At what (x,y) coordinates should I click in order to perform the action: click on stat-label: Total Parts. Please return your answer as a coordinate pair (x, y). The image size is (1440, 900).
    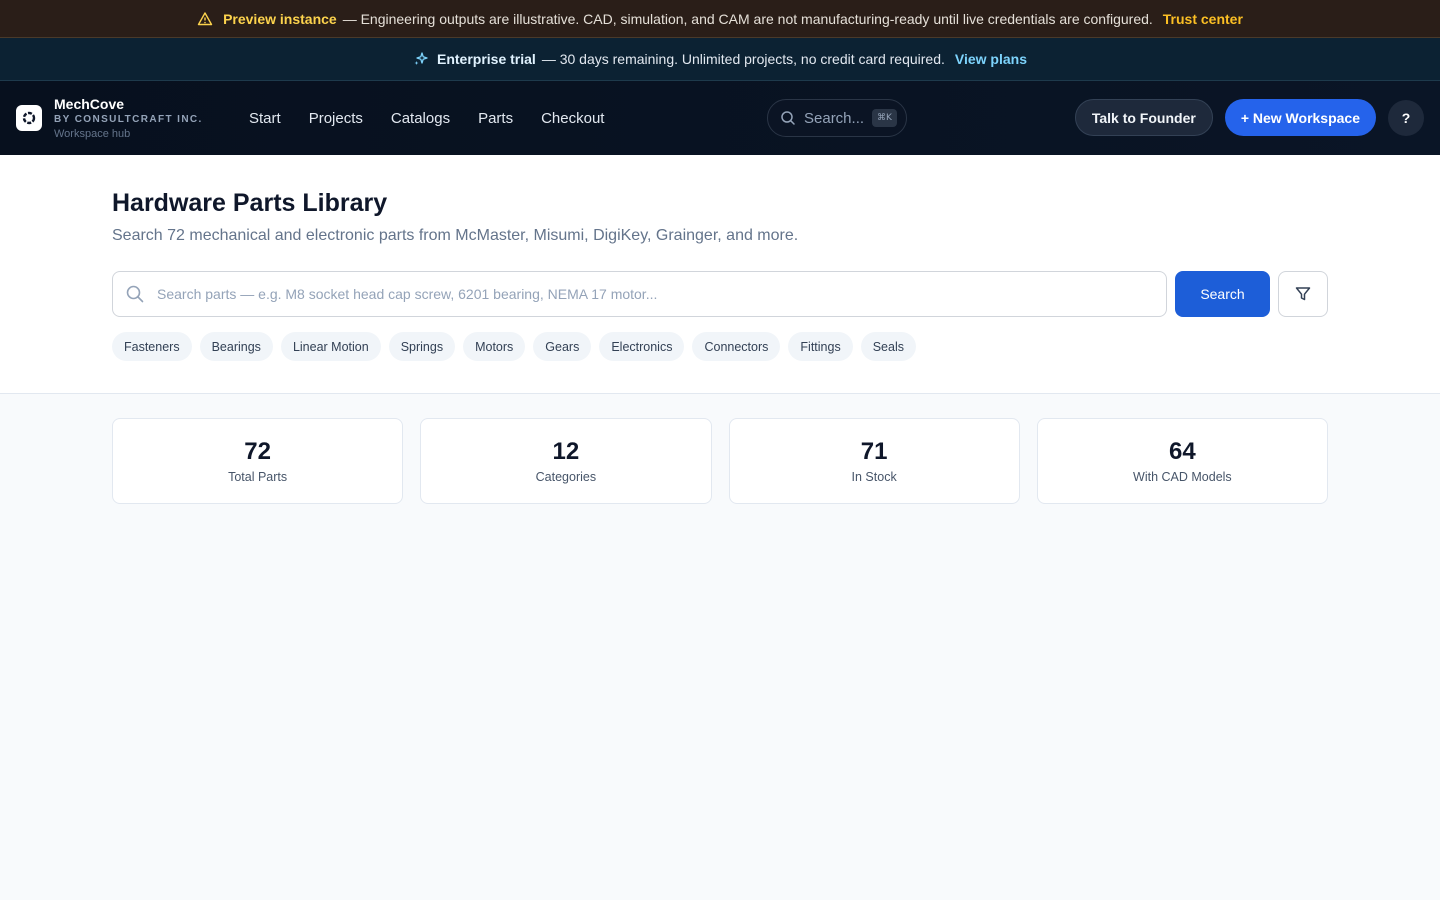
    Looking at the image, I should click on (258, 477).